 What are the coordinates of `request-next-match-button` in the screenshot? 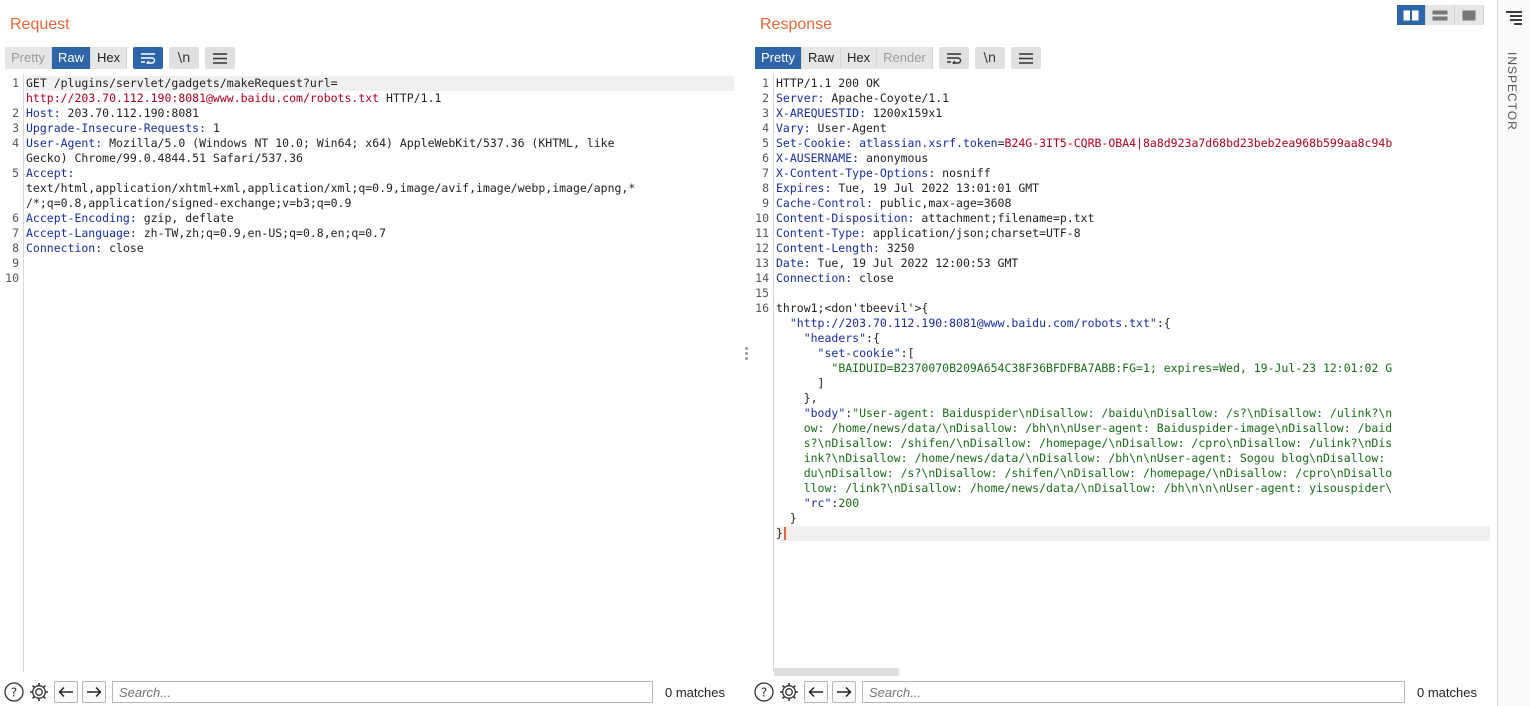 It's located at (94, 692).